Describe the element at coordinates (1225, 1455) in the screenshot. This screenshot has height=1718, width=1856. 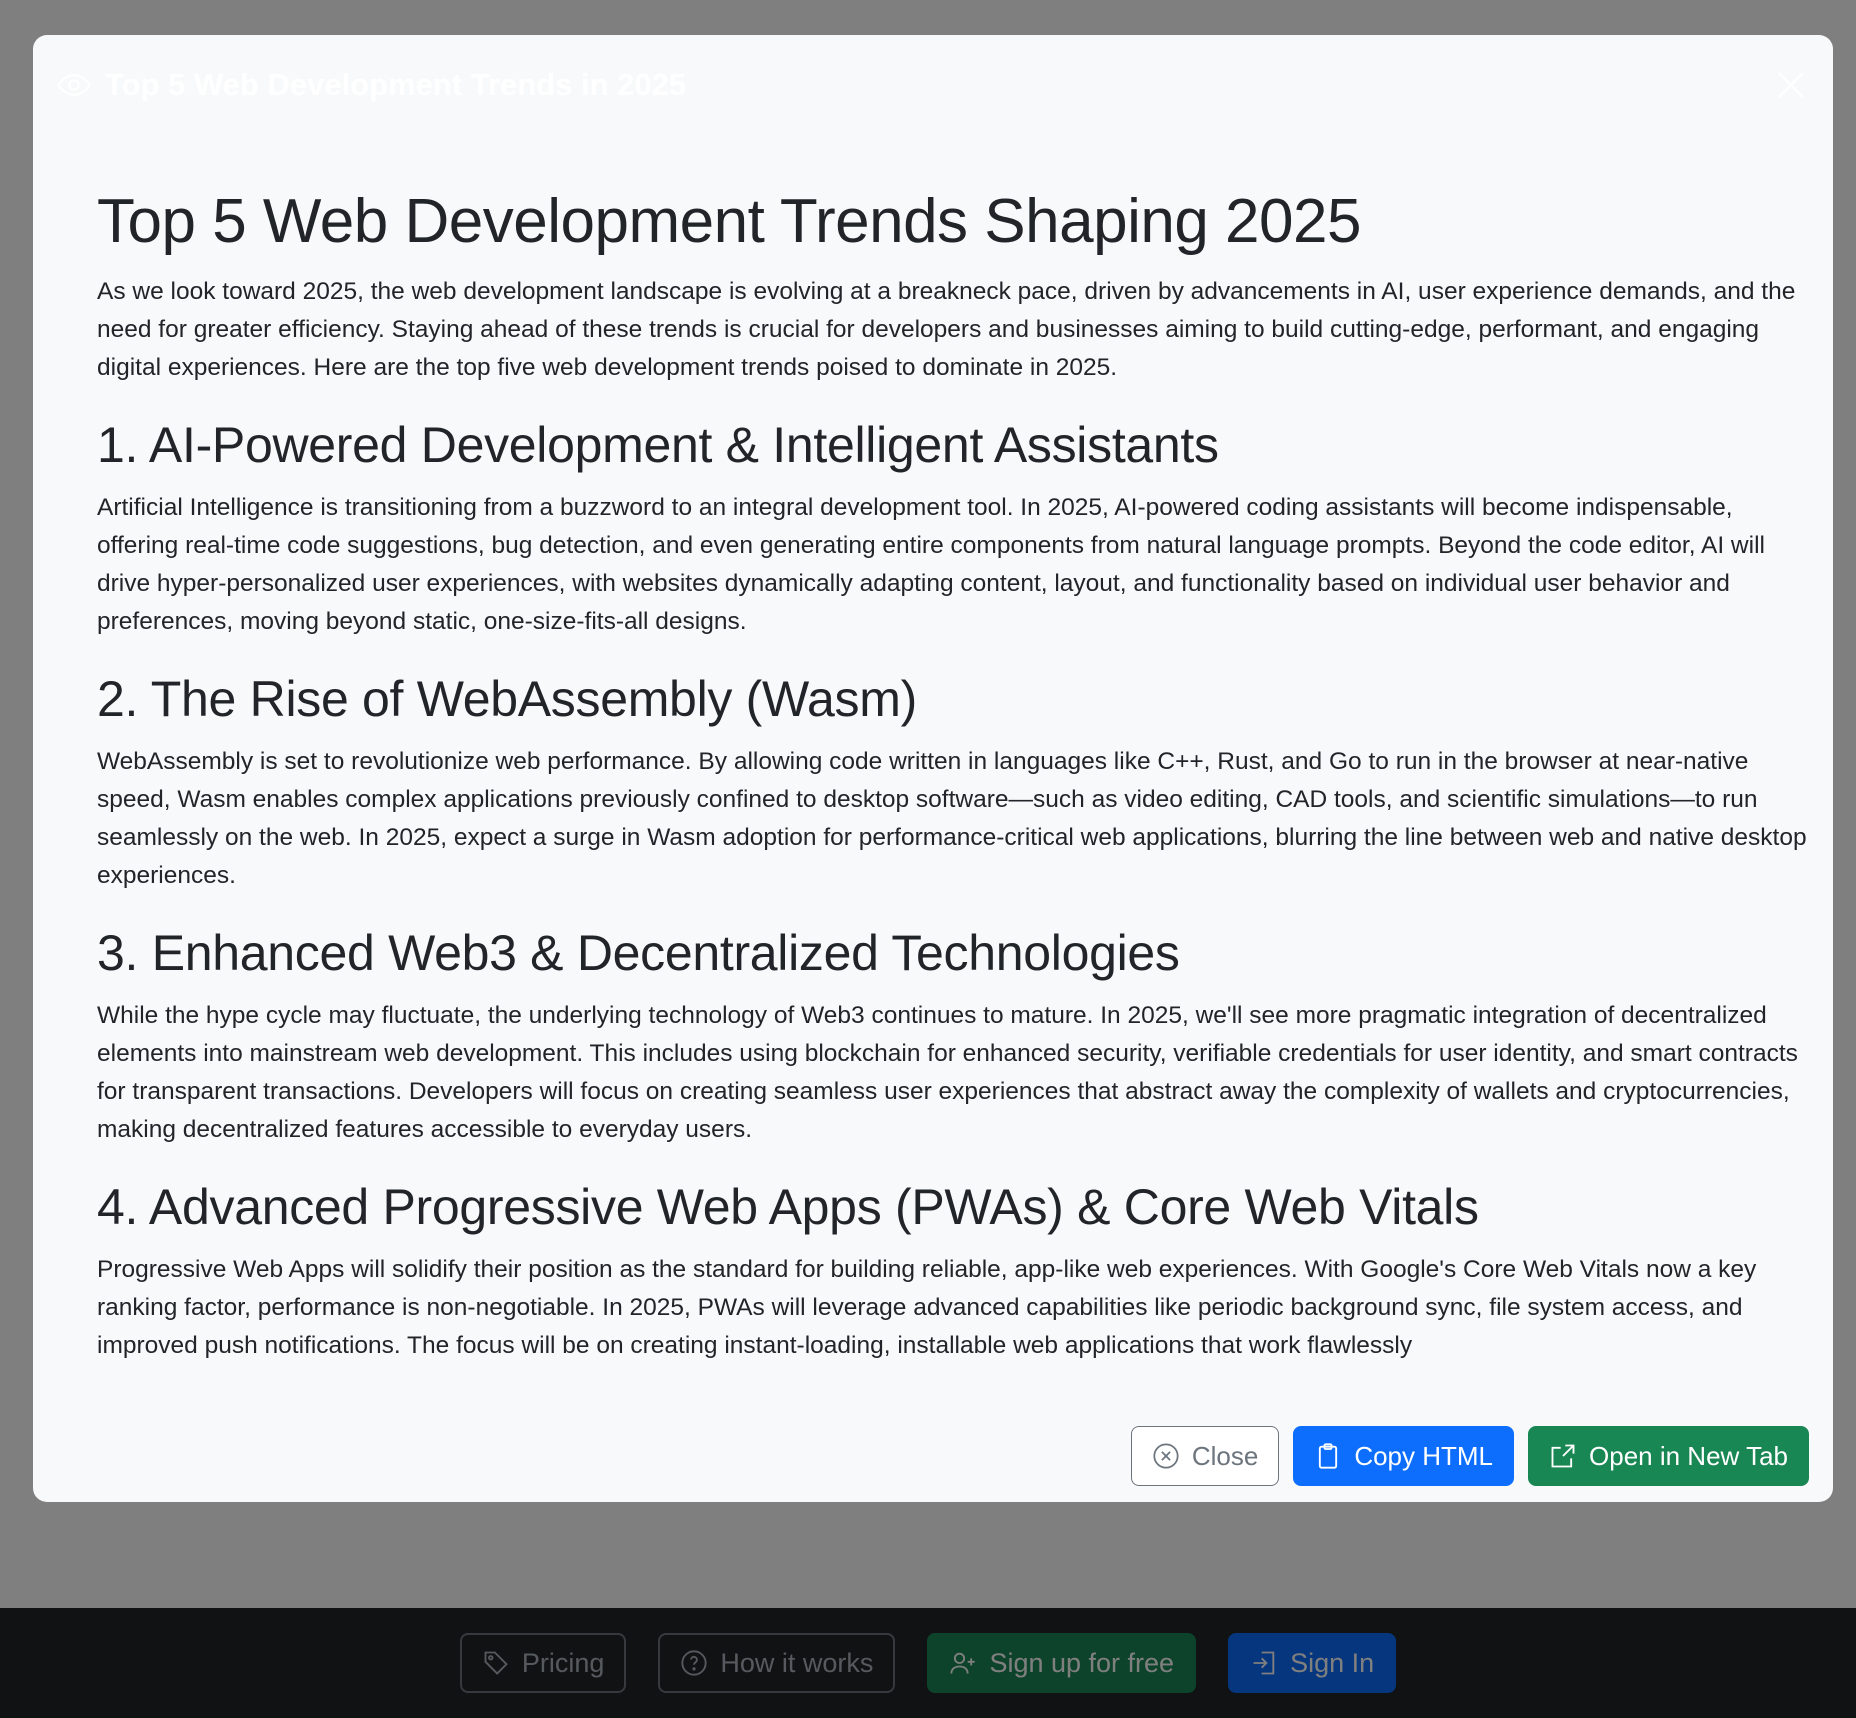
I see `close-button-label: Close` at that location.